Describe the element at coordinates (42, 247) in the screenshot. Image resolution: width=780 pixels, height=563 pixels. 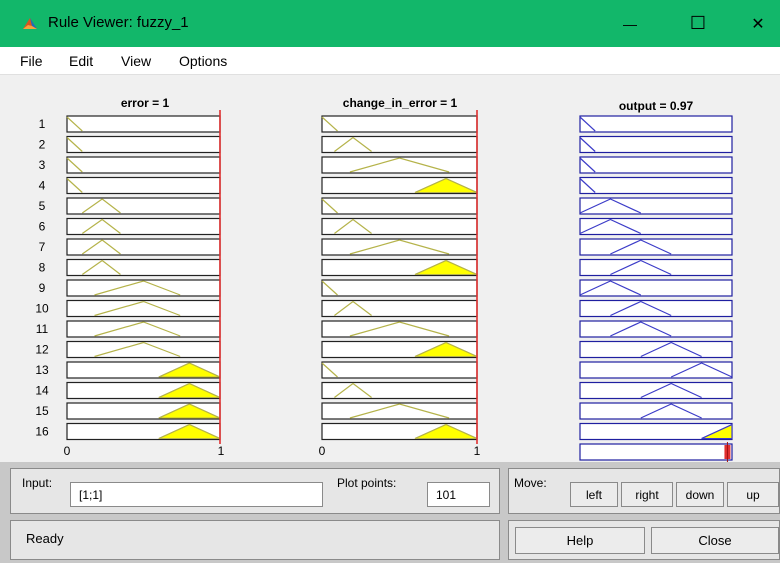
I see `rule-number-label: 7` at that location.